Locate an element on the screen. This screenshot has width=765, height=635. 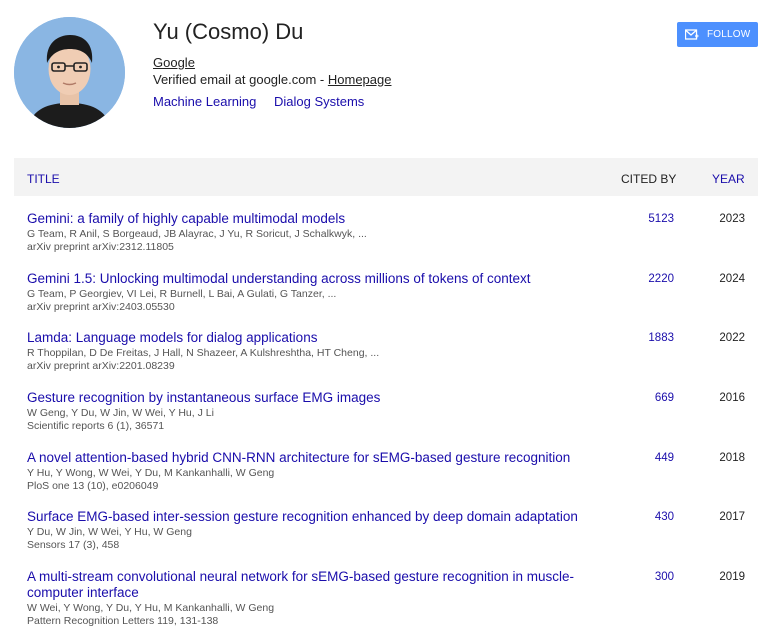
email-line: Verified email at google.com - Homepage is located at coordinates (272, 79).